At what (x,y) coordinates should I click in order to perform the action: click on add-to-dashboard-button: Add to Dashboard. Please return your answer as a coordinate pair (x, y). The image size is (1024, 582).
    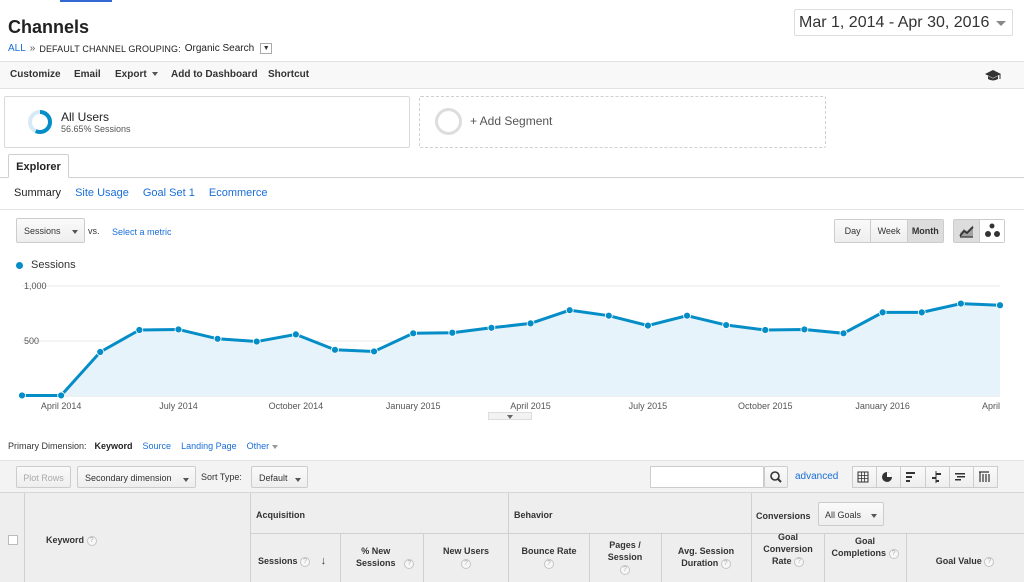
    Looking at the image, I should click on (214, 74).